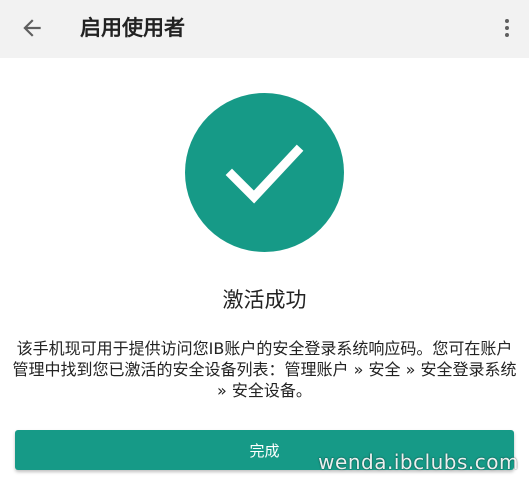 The height and width of the screenshot is (482, 529). What do you see at coordinates (132, 28) in the screenshot?
I see `page-title: 启用使用者` at bounding box center [132, 28].